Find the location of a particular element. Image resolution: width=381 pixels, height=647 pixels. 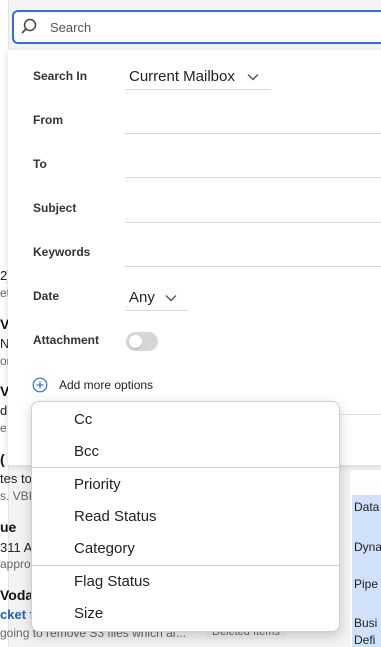

add-more-options-button: Add more options is located at coordinates (106, 385).